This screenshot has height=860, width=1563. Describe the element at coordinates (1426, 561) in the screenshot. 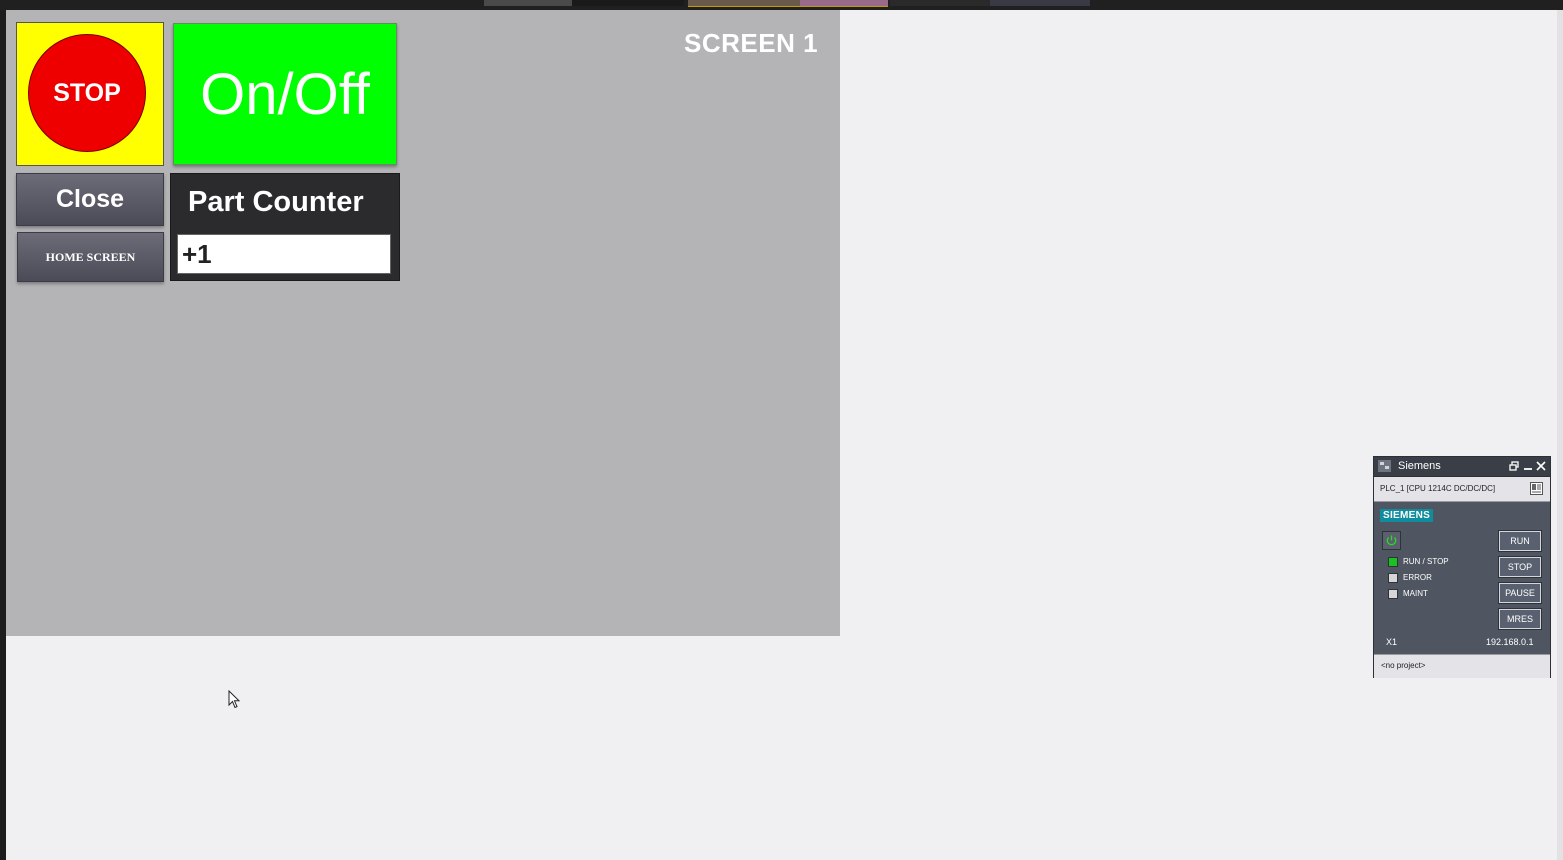

I see `run-stop-label: RUN / STOP` at that location.